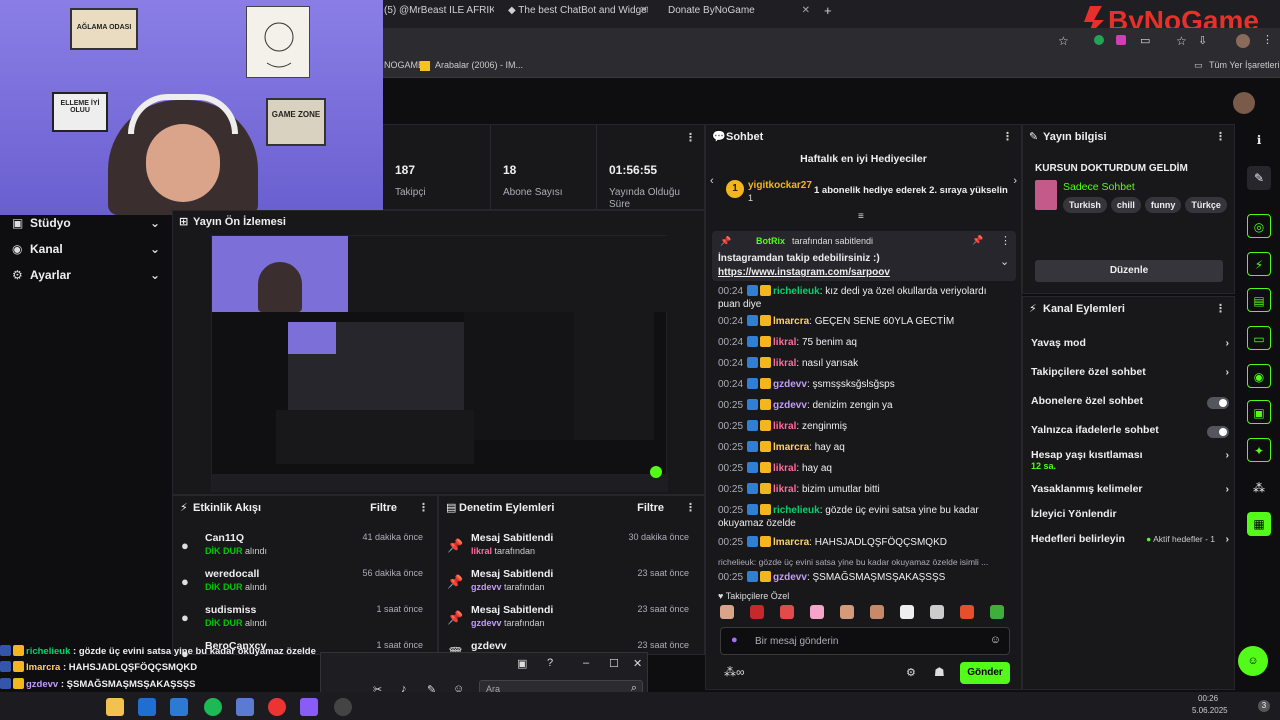 This screenshot has height=720, width=1280. I want to click on bookmark-item: NOGAME, so click(404, 65).